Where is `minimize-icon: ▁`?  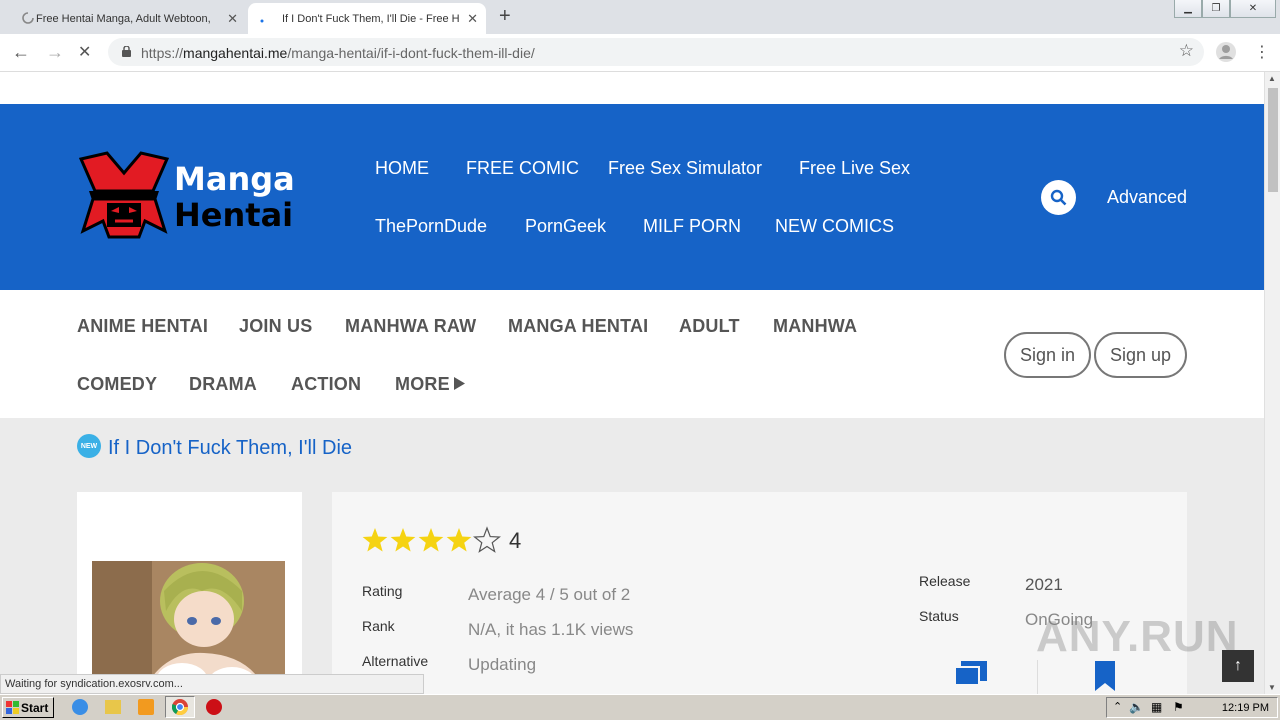
minimize-icon: ▁ is located at coordinates (1188, 9).